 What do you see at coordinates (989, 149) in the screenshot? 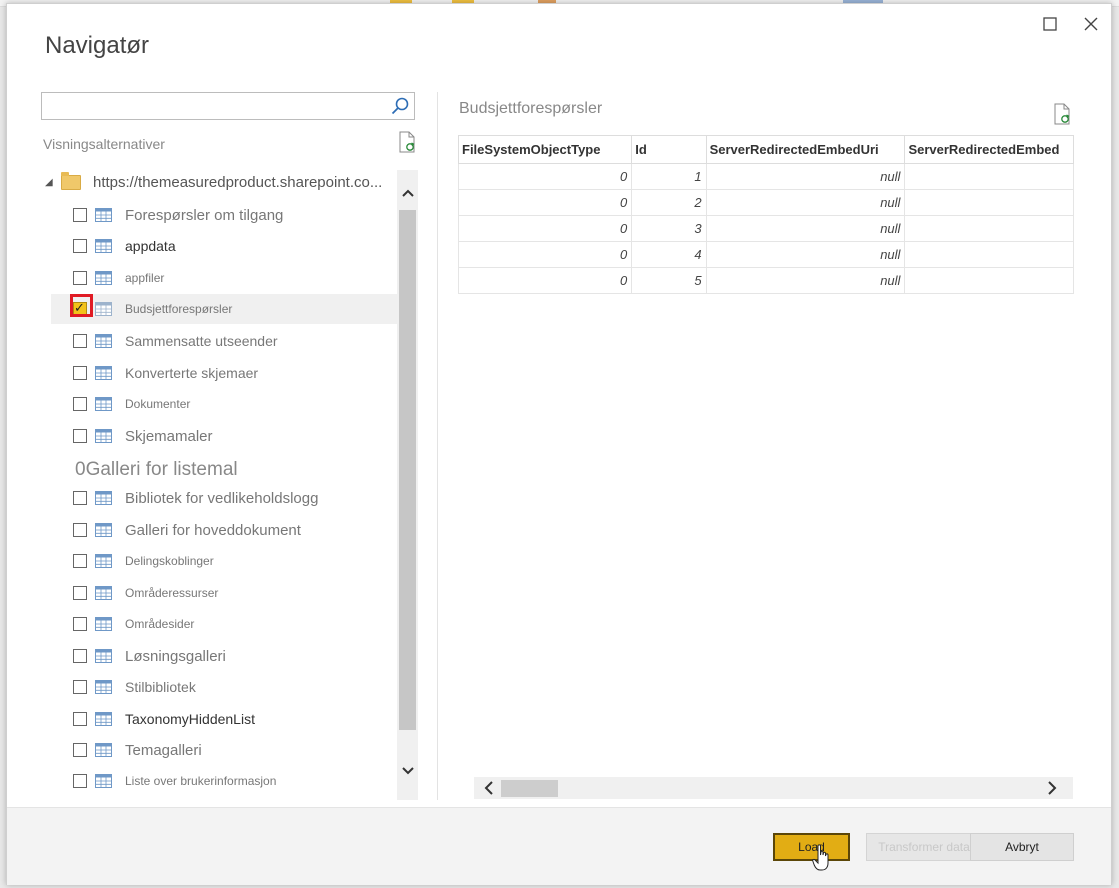
I see `column-header: ServerRedirectedEmbed` at bounding box center [989, 149].